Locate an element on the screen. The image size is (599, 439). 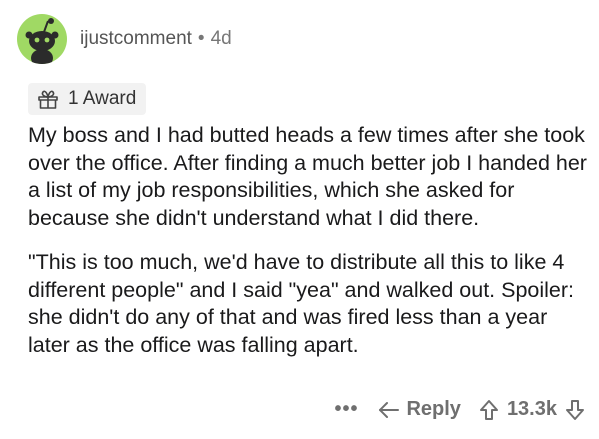
vote-controls: 13.3k is located at coordinates (532, 409).